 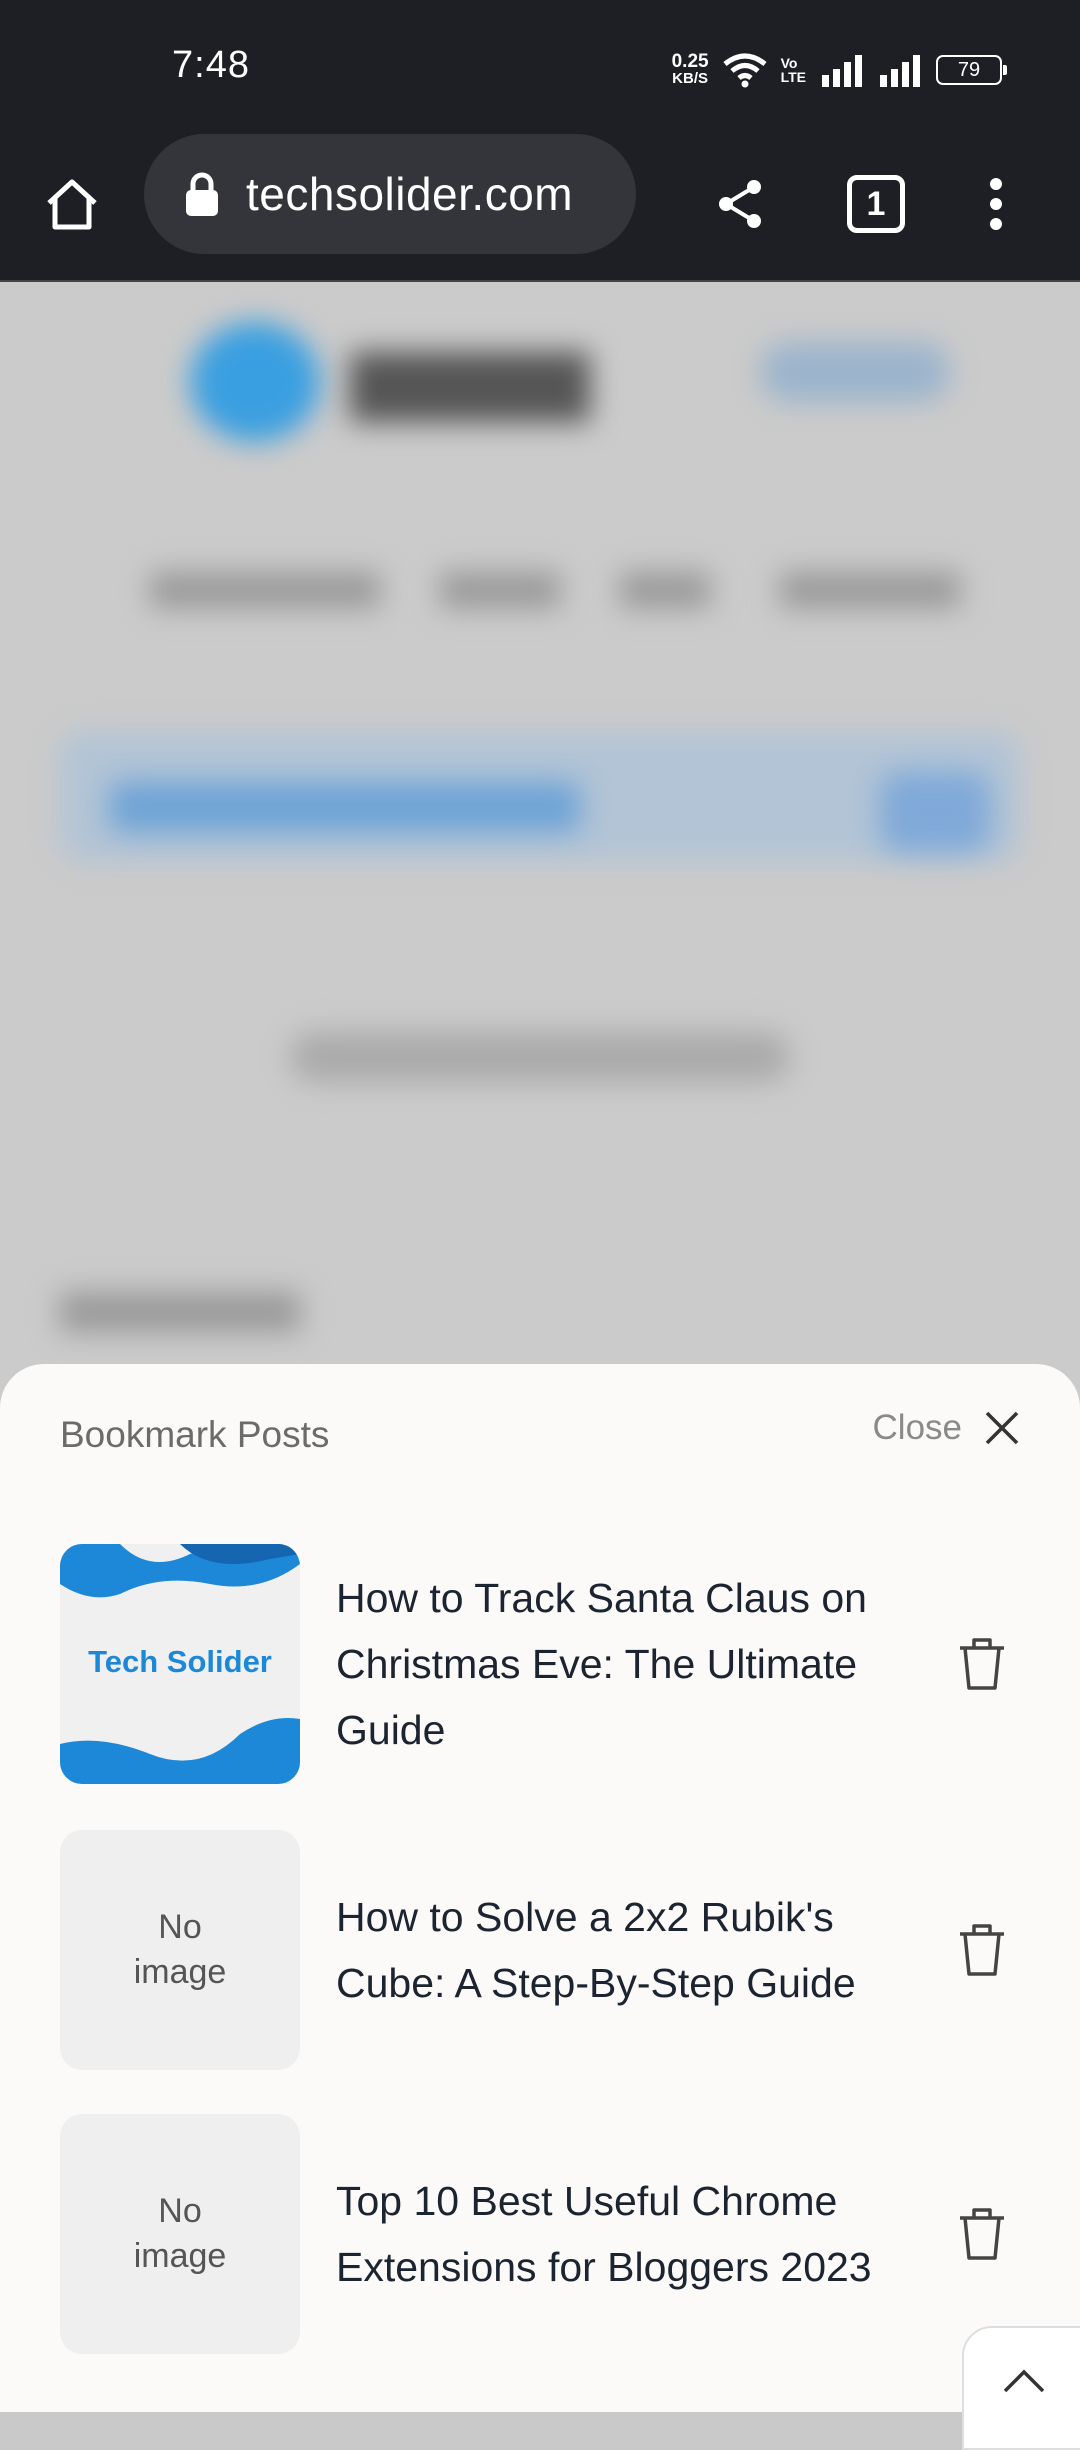 What do you see at coordinates (410, 194) in the screenshot?
I see `url-text: techsolider.com` at bounding box center [410, 194].